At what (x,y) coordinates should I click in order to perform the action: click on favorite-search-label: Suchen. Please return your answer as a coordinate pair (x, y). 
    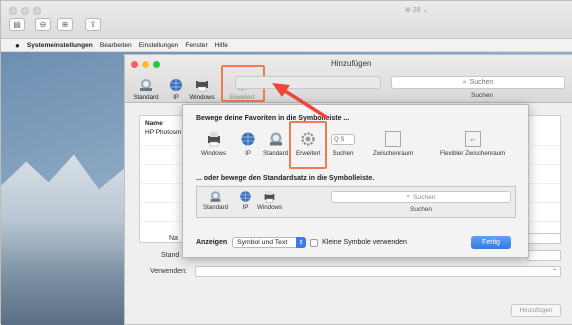
    Looking at the image, I should click on (343, 153).